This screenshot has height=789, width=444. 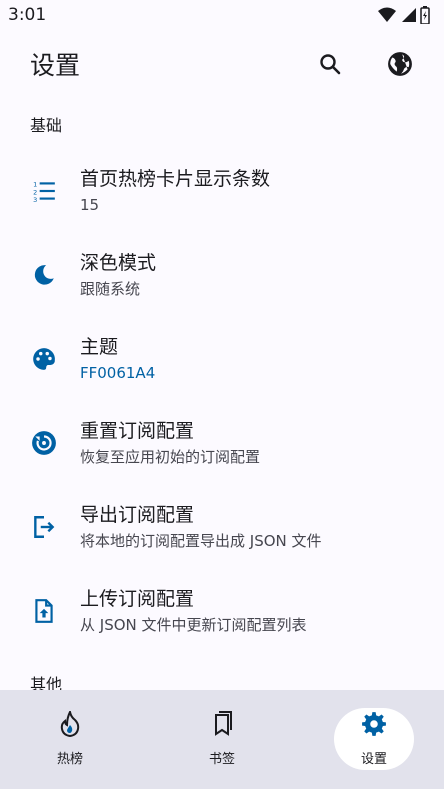 I want to click on globe-icon, so click(x=400, y=64).